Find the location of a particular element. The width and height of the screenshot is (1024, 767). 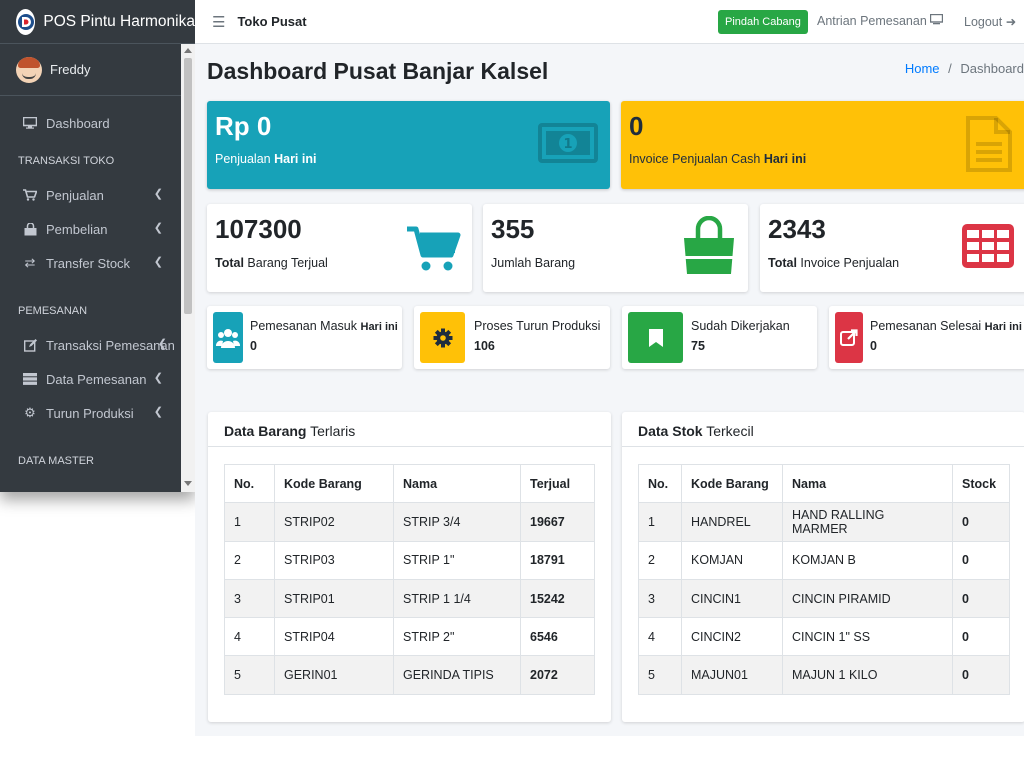

stat-box-value: 355 is located at coordinates (513, 229).